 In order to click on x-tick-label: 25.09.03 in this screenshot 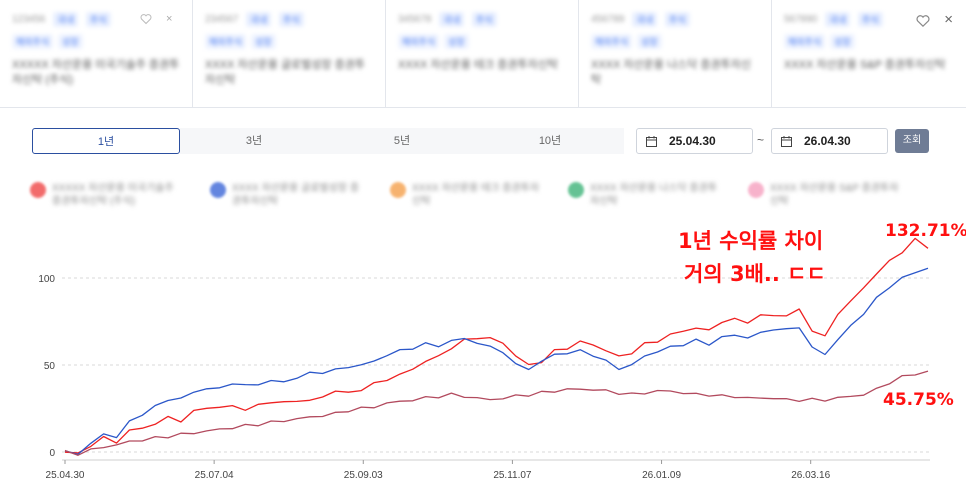, I will do `click(363, 475)`.